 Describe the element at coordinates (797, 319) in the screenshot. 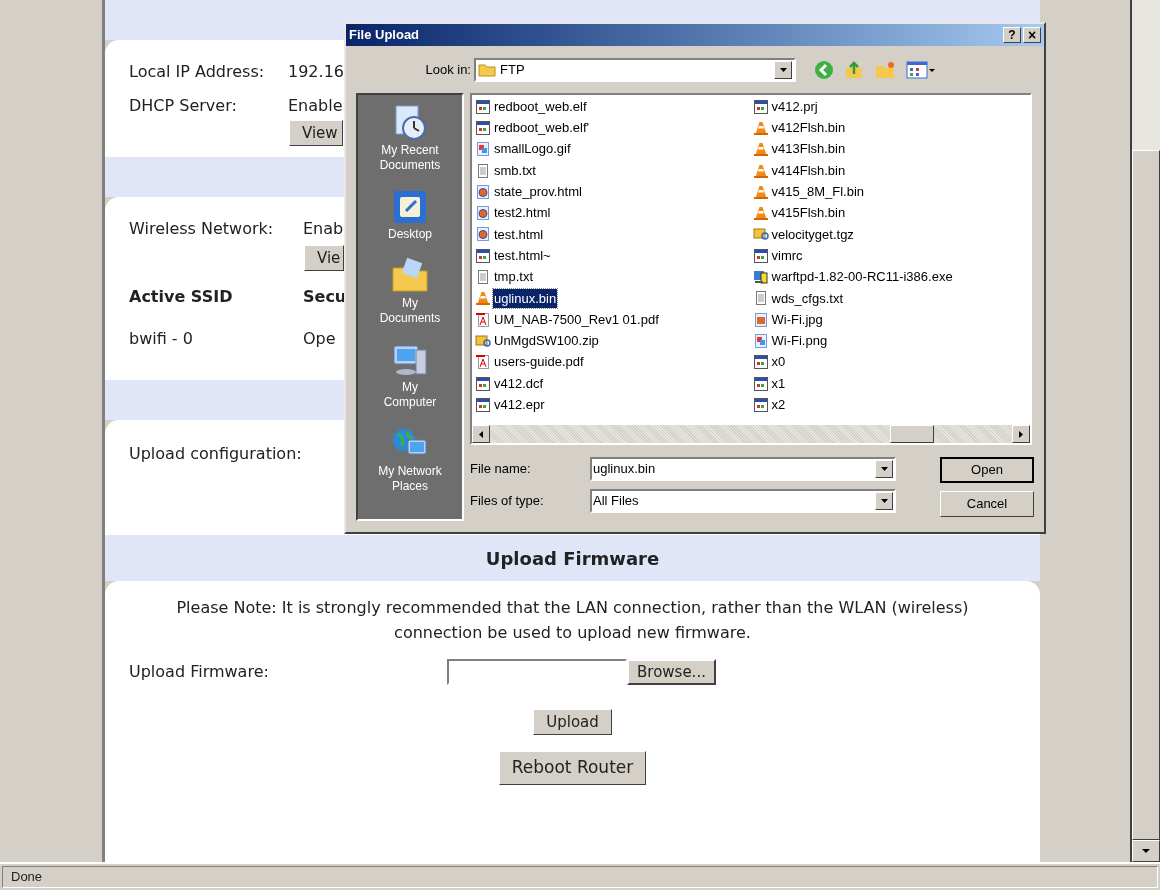

I see `file-item: Wi-Fi.jpg` at that location.